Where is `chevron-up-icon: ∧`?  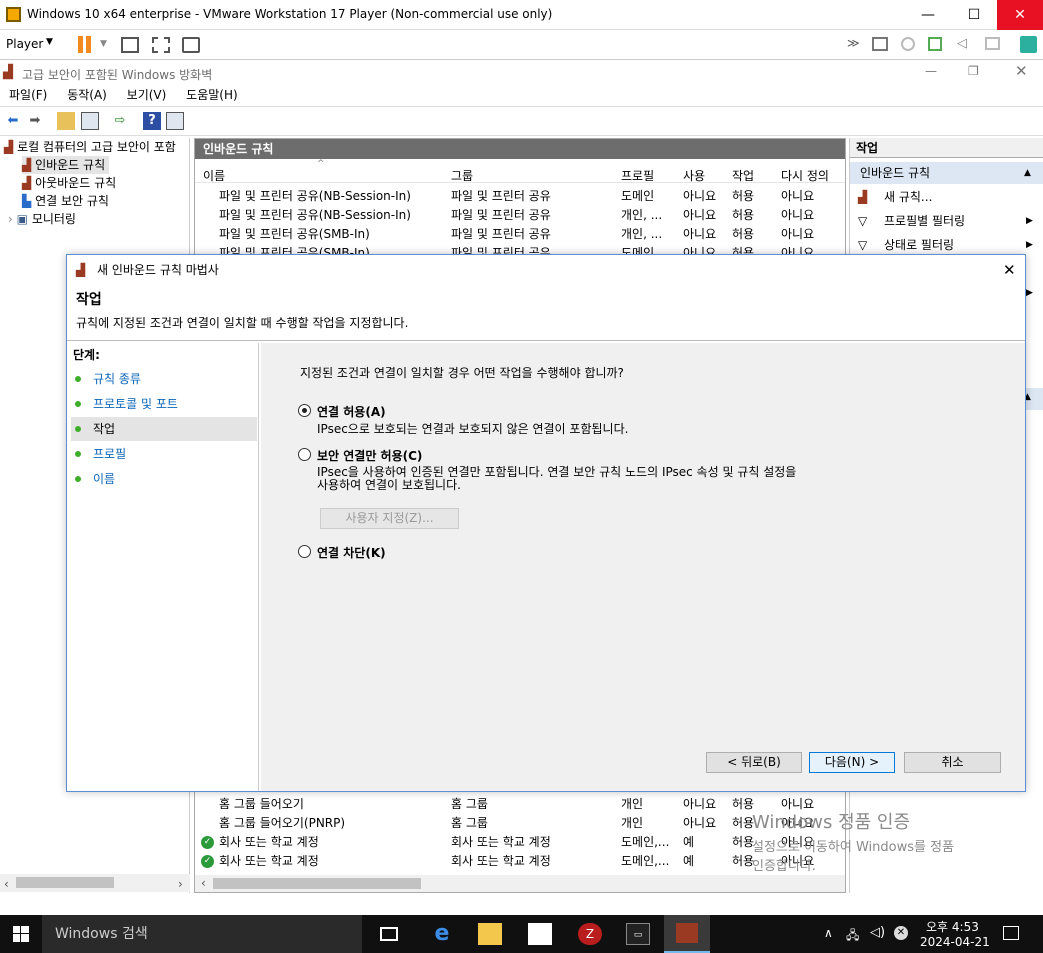
chevron-up-icon: ∧ is located at coordinates (828, 933).